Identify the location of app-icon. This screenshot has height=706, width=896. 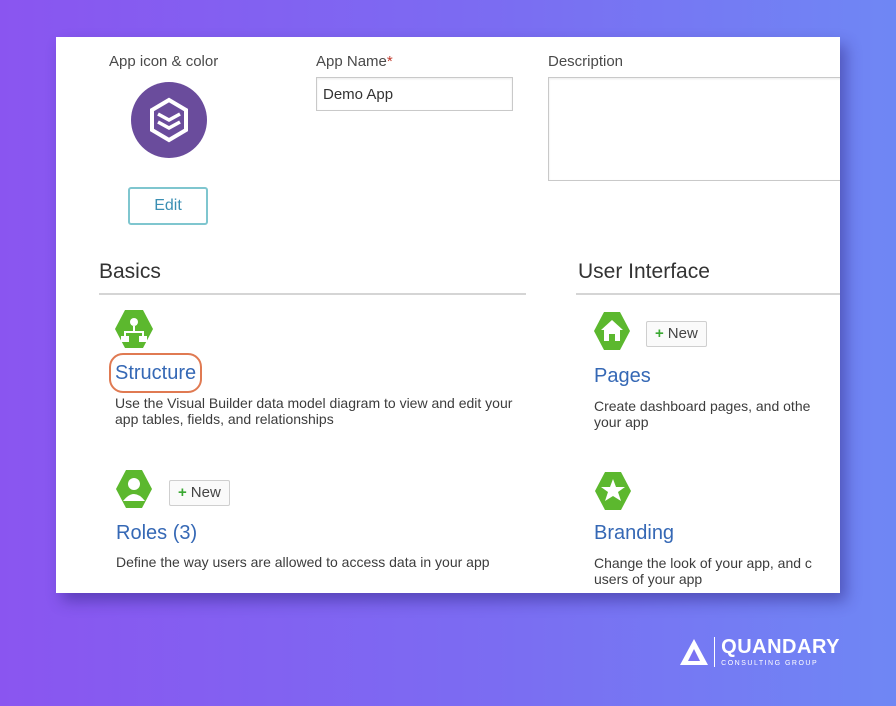
(169, 120).